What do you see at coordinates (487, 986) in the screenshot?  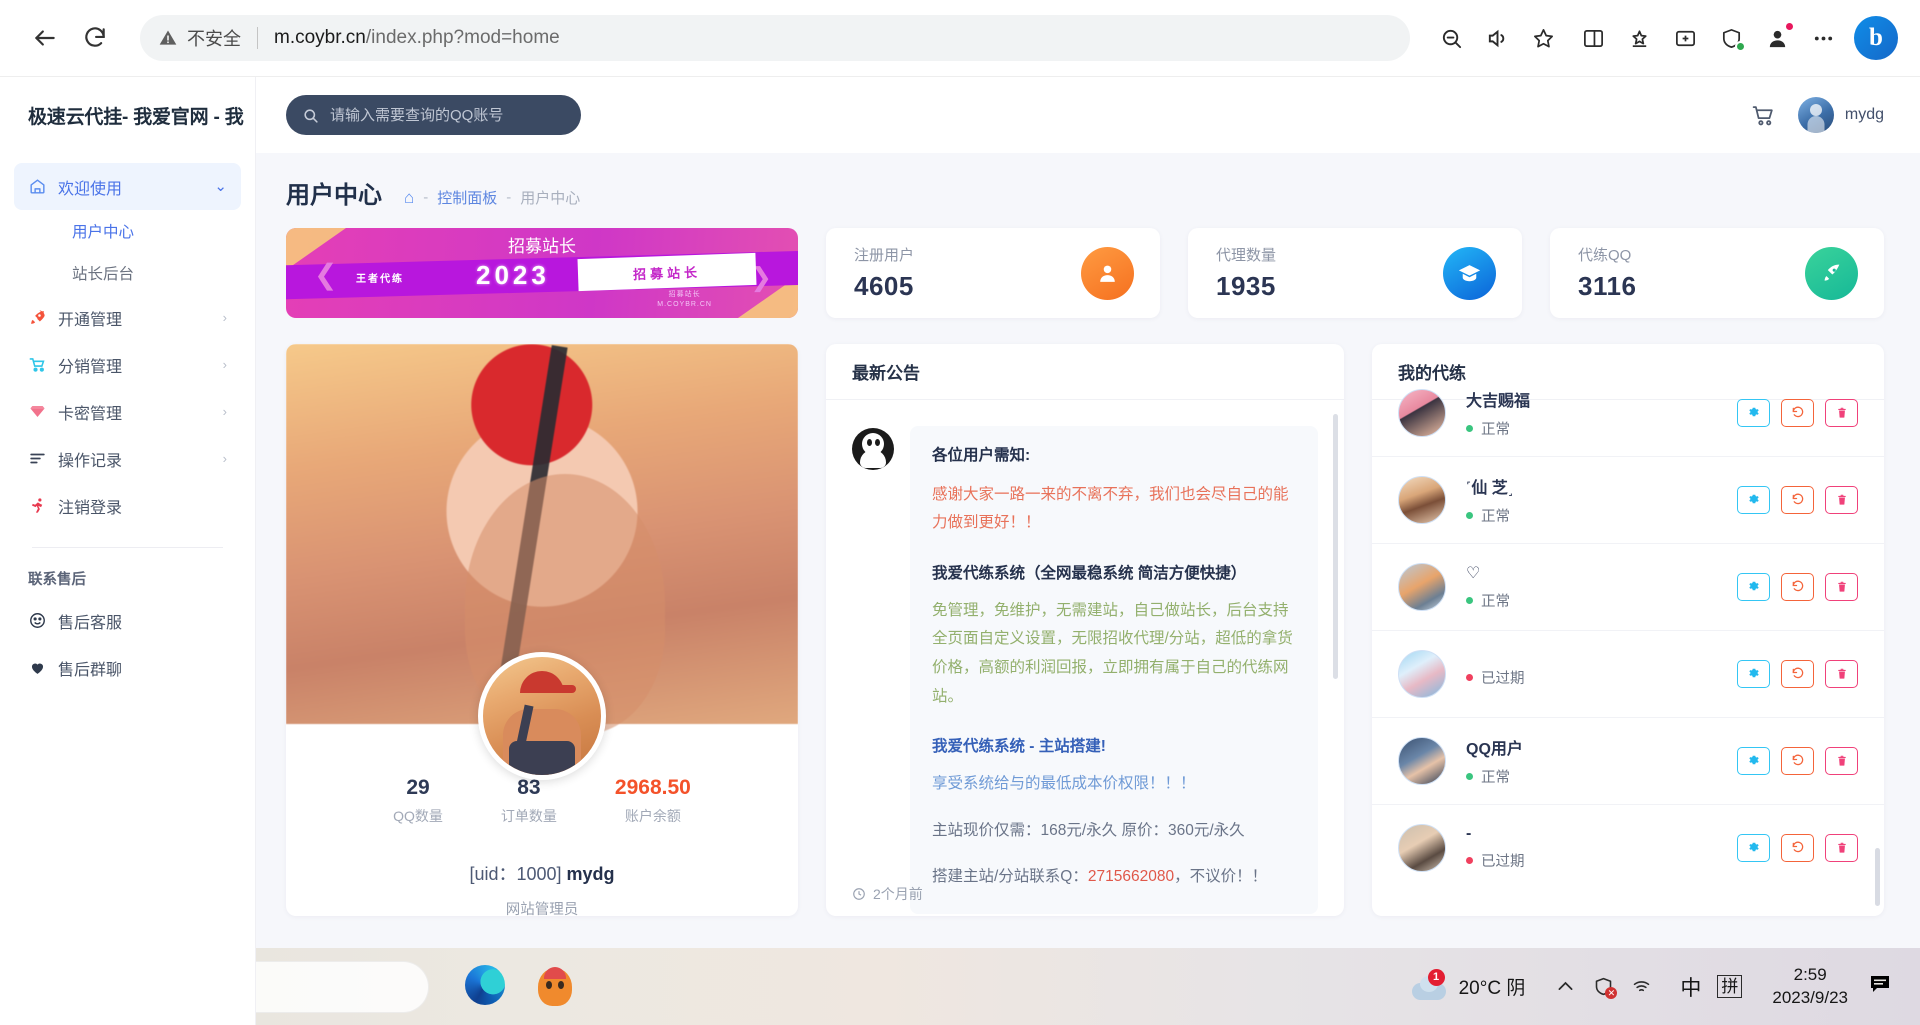 I see `edge-browser-icon` at bounding box center [487, 986].